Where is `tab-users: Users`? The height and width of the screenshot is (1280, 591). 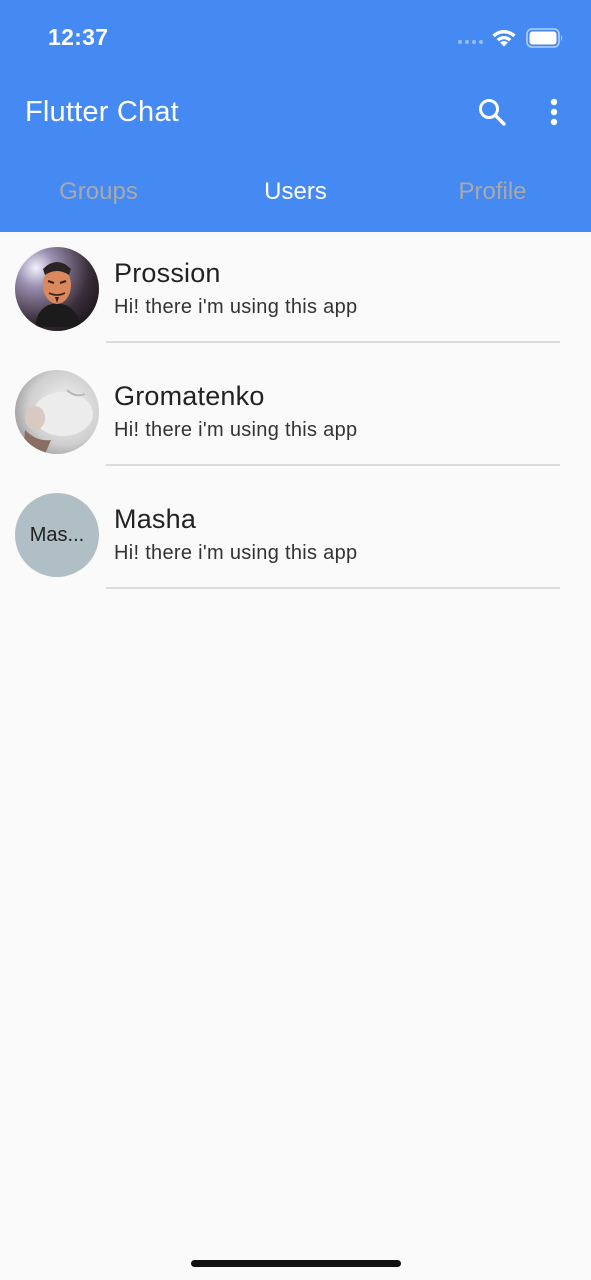 tab-users: Users is located at coordinates (295, 192).